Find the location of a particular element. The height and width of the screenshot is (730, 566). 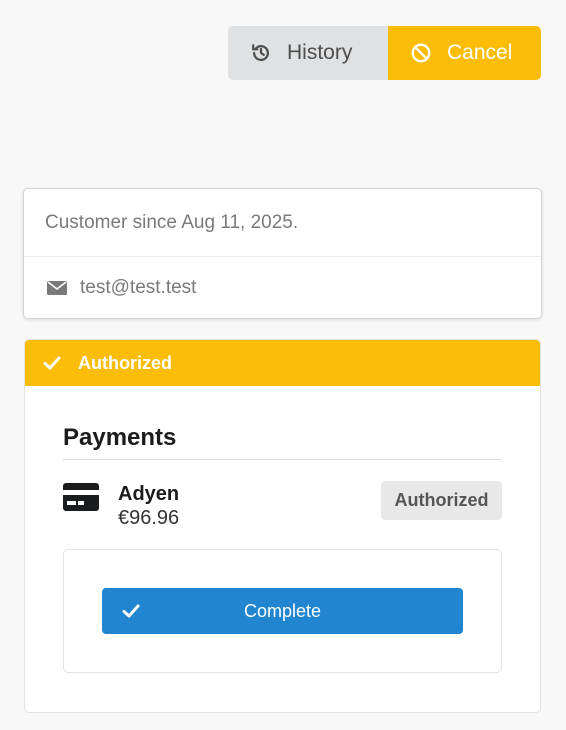

payment-status-badge: Authorized is located at coordinates (441, 500).